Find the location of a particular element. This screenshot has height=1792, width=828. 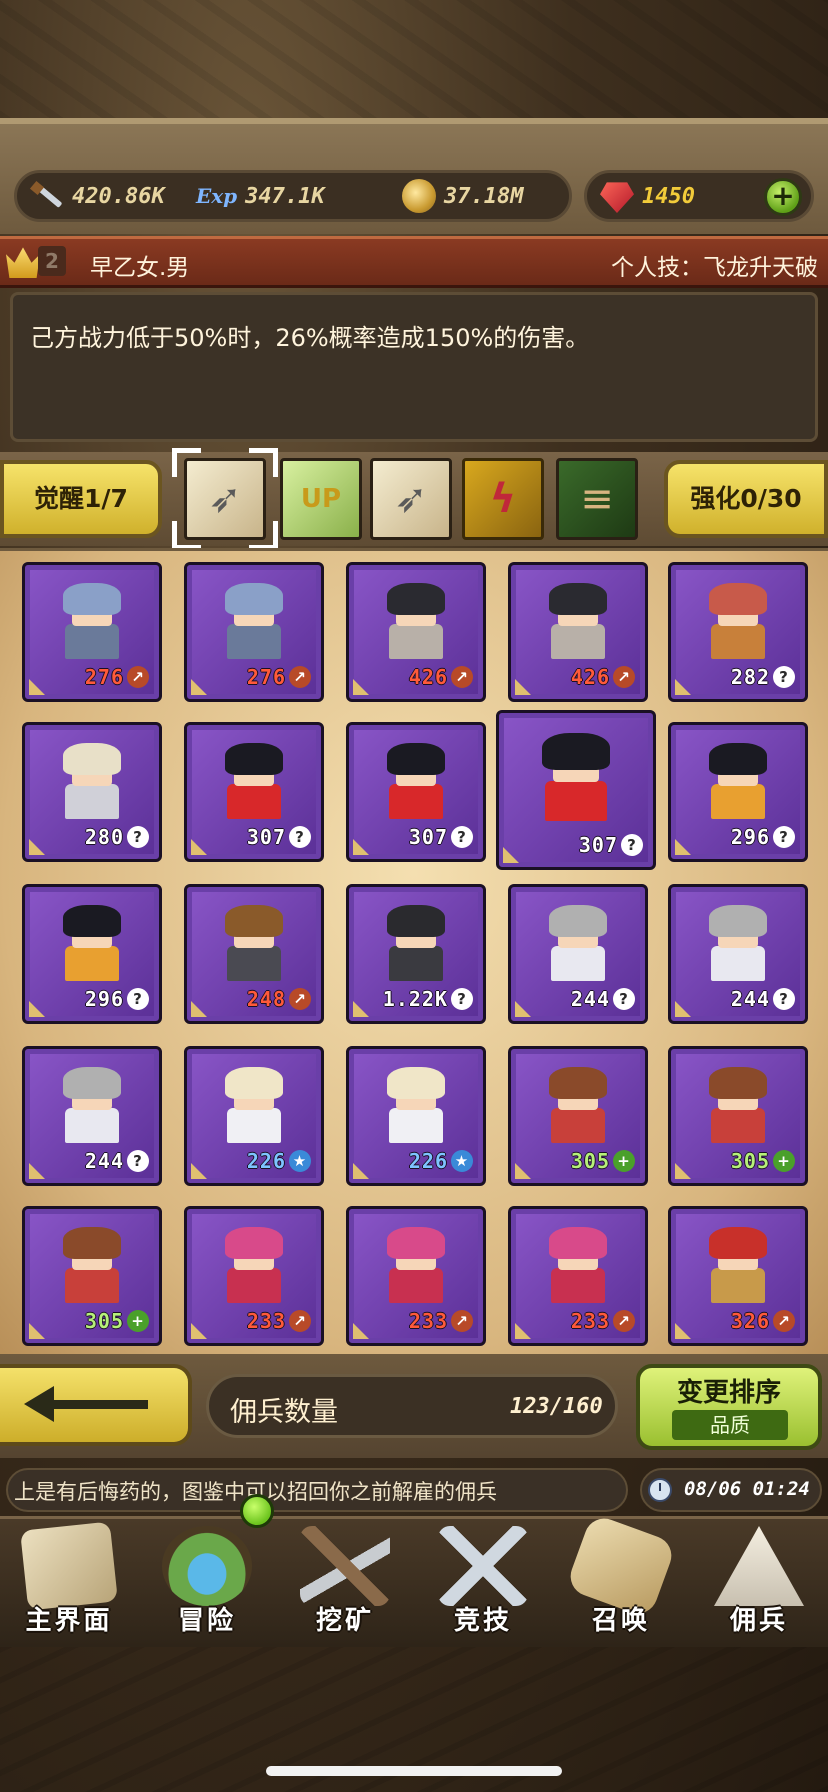

plus-badge-icon: + is located at coordinates (784, 1161).